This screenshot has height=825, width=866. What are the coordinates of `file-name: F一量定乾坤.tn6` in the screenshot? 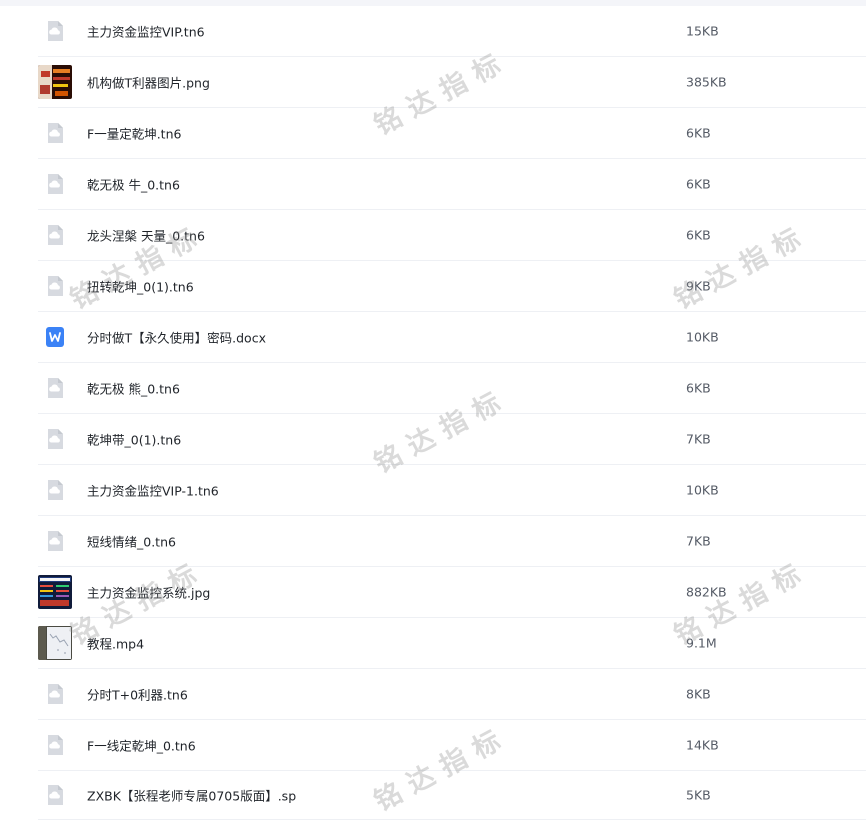 It's located at (134, 133).